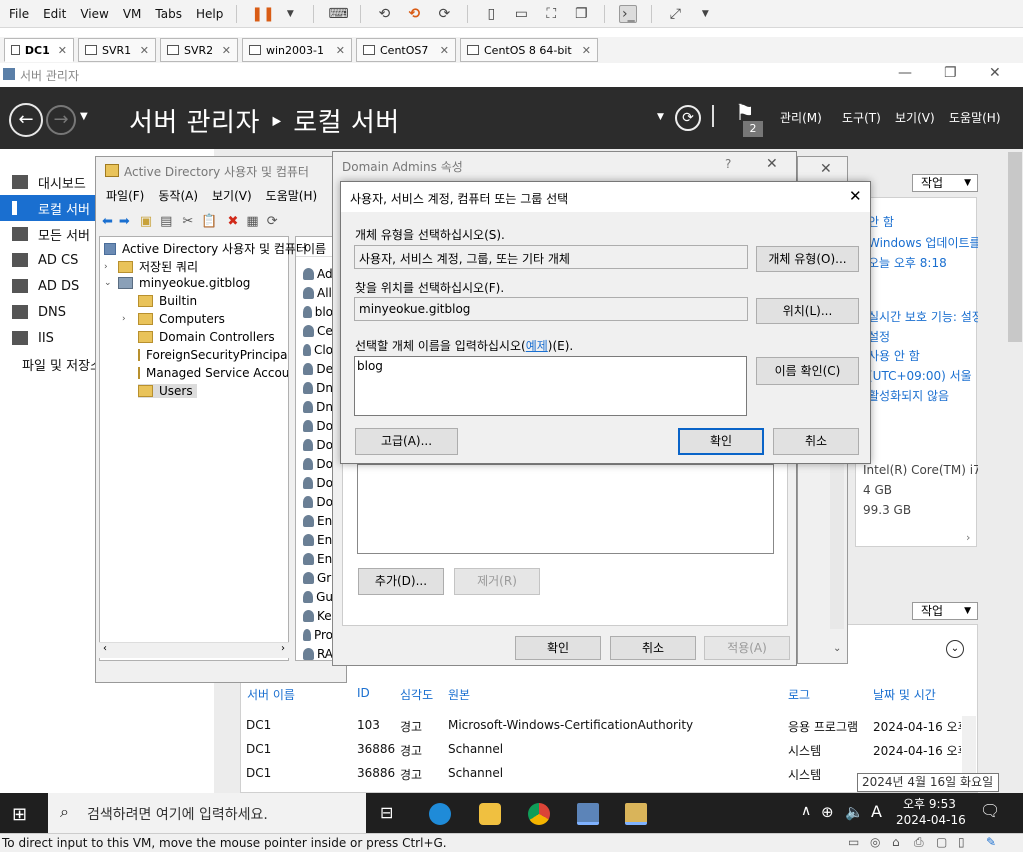 The image size is (1023, 852). I want to click on menu-manage: 관리(M), so click(801, 117).